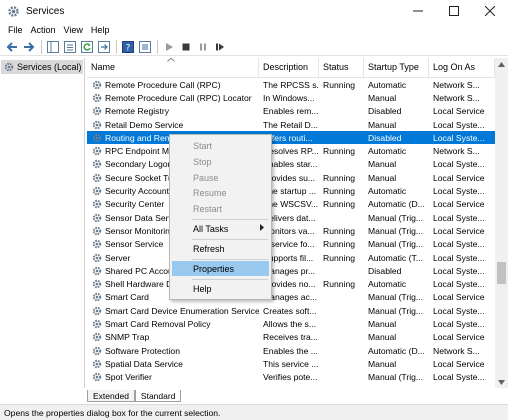 The image size is (508, 420). I want to click on context-menu-stop: Stop, so click(220, 161).